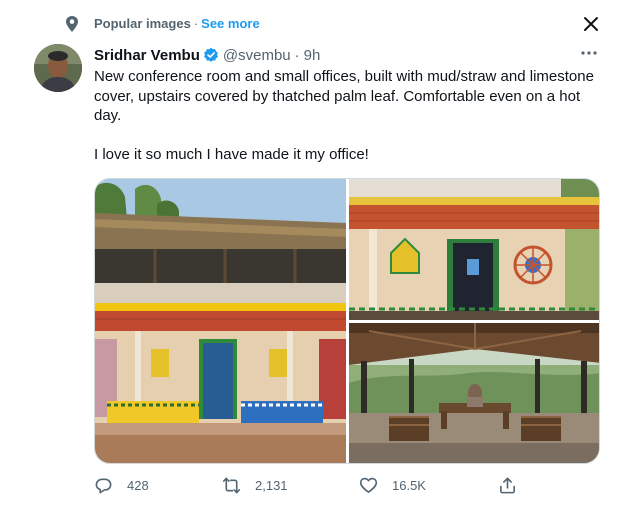 This screenshot has width=643, height=516. I want to click on photo-building-facade-with-art, so click(474, 249).